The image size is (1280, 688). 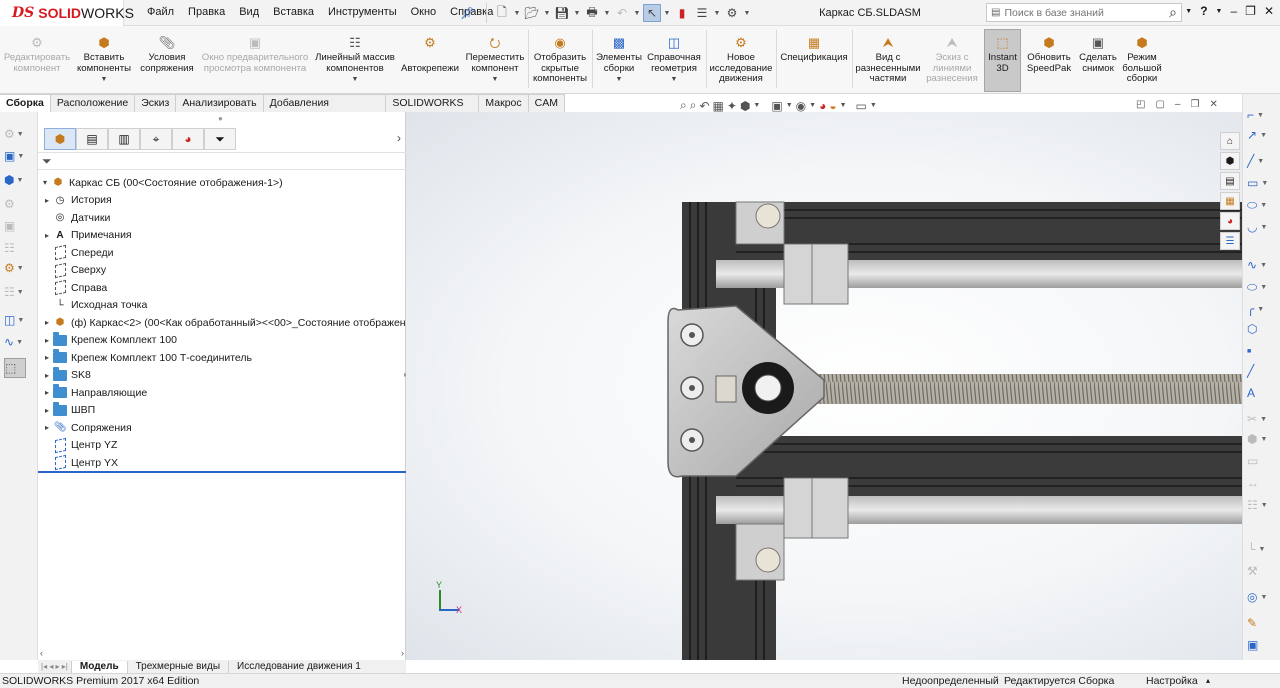 What do you see at coordinates (718, 106) in the screenshot?
I see `section-view-icon: ▦` at bounding box center [718, 106].